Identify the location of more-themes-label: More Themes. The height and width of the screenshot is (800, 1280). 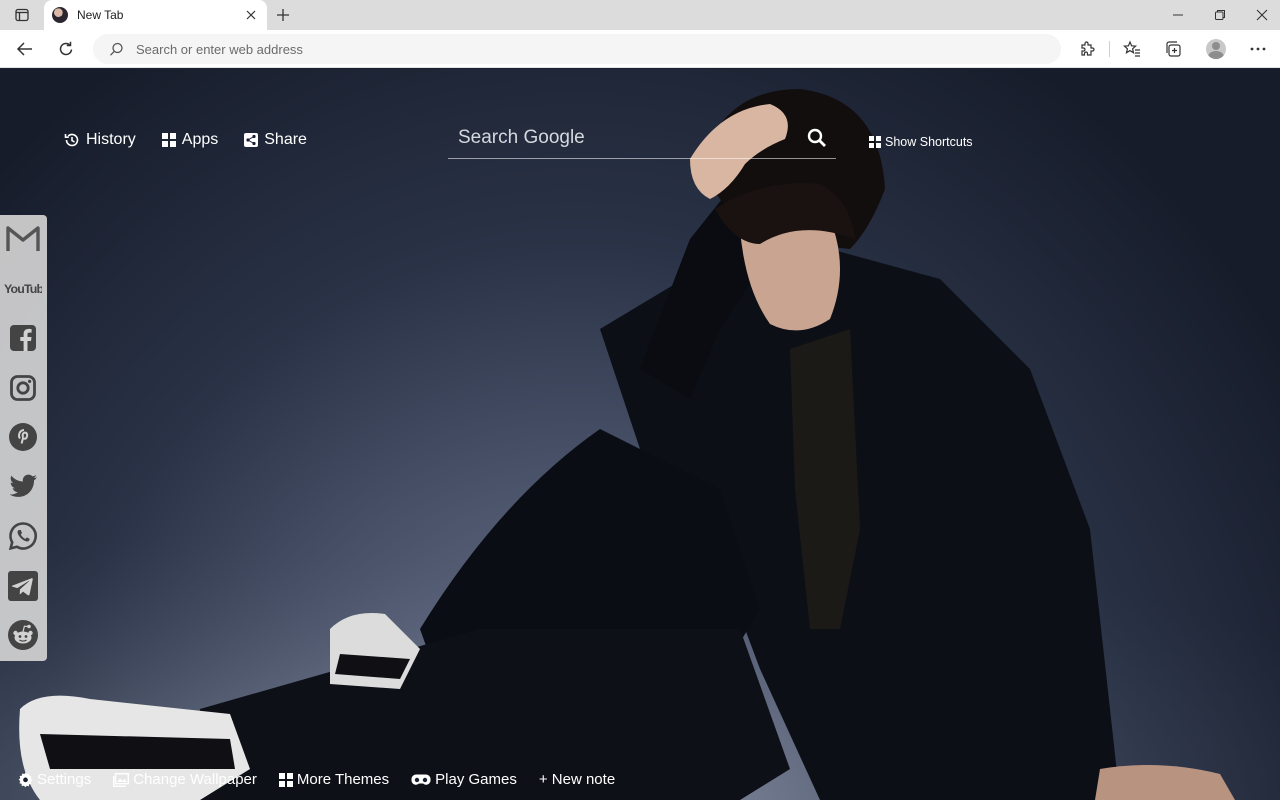
(343, 779).